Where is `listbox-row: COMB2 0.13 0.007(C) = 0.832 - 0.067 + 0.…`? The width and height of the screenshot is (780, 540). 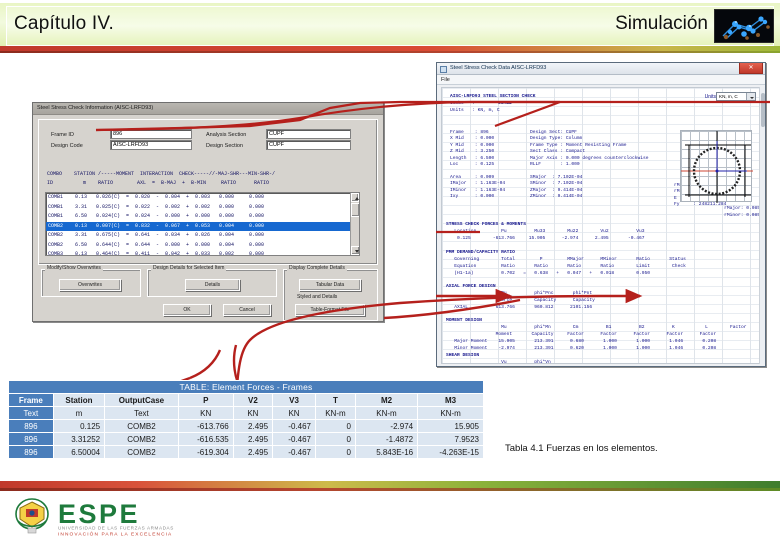
listbox-row: COMB2 0.13 0.007(C) = 0.832 - 0.067 + 0.… is located at coordinates (202, 226).